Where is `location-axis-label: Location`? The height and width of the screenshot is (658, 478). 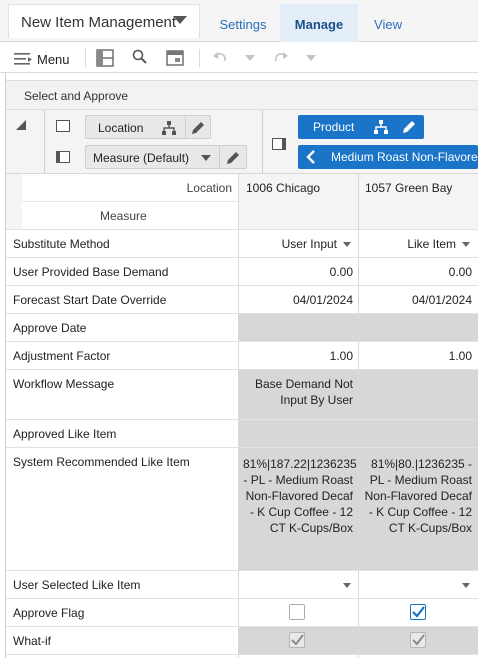
location-axis-label: Location is located at coordinates (130, 188).